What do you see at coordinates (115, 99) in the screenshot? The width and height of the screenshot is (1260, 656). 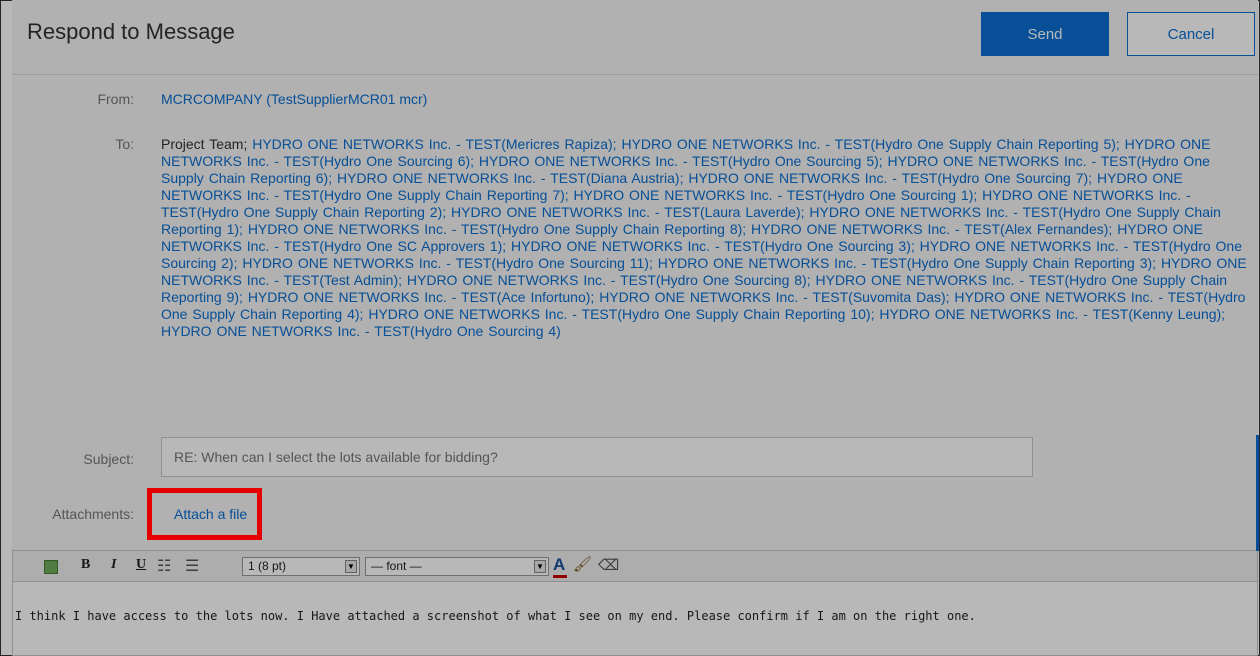 I see `from-label: From:` at bounding box center [115, 99].